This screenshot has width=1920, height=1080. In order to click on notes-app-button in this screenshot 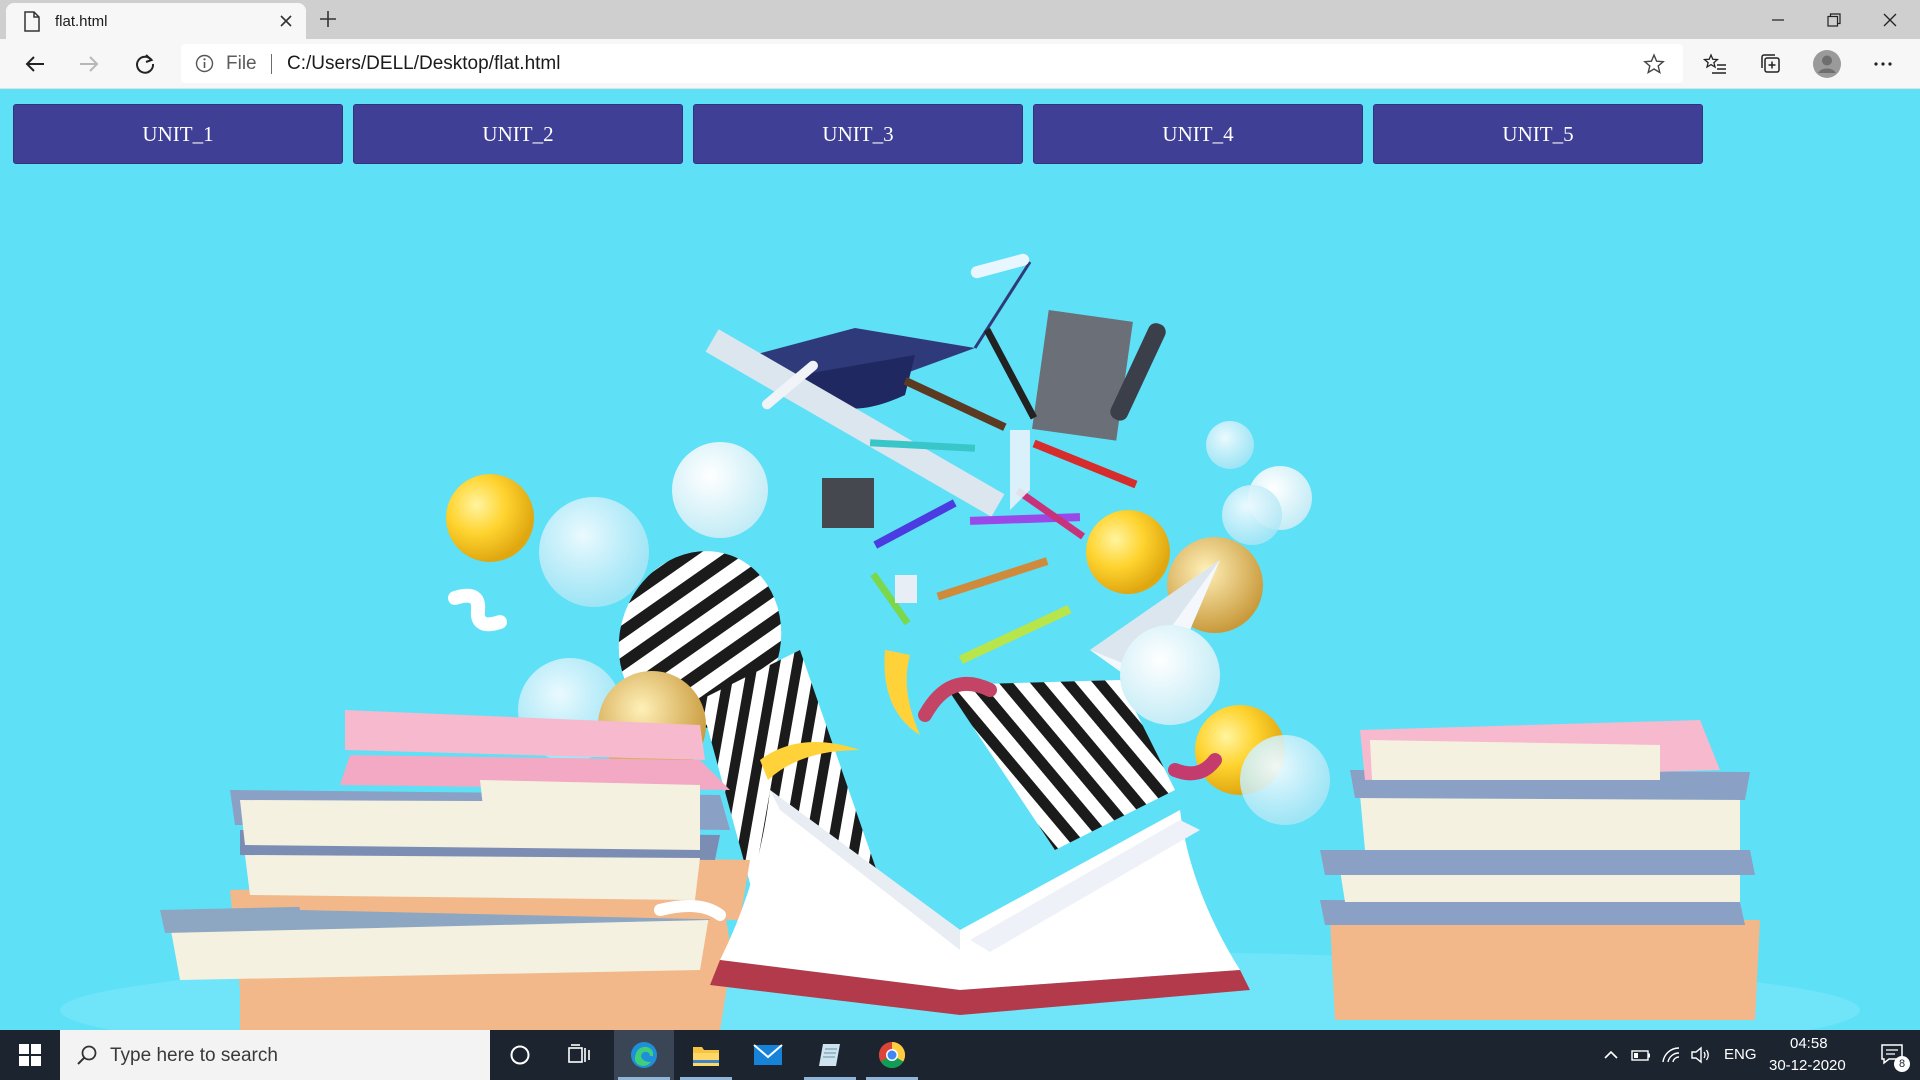, I will do `click(830, 1055)`.